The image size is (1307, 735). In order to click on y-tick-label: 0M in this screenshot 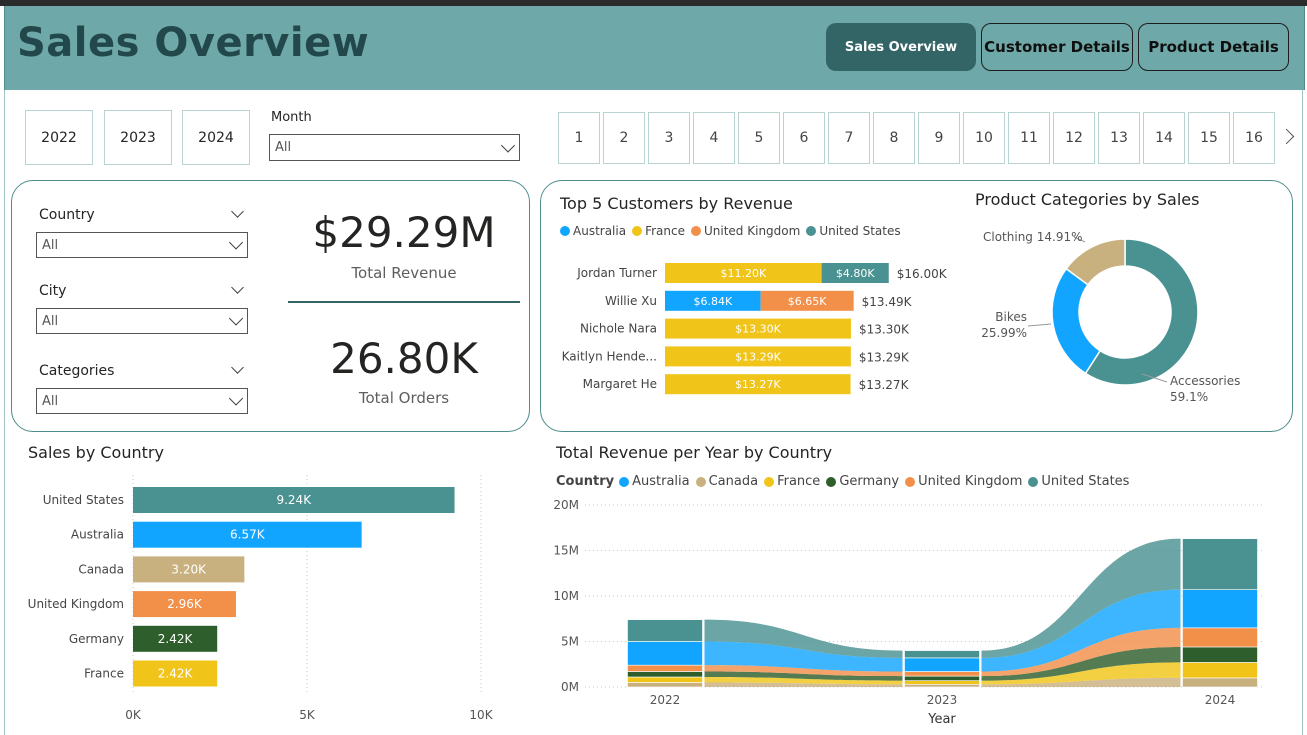, I will do `click(570, 687)`.